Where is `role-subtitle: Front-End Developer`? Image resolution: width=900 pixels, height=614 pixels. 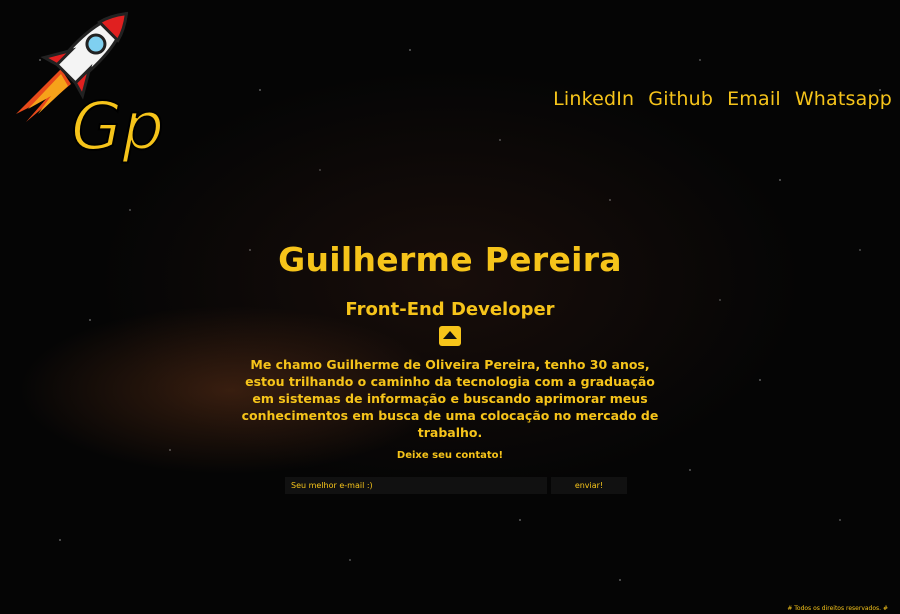
role-subtitle: Front-End Developer is located at coordinates (450, 309).